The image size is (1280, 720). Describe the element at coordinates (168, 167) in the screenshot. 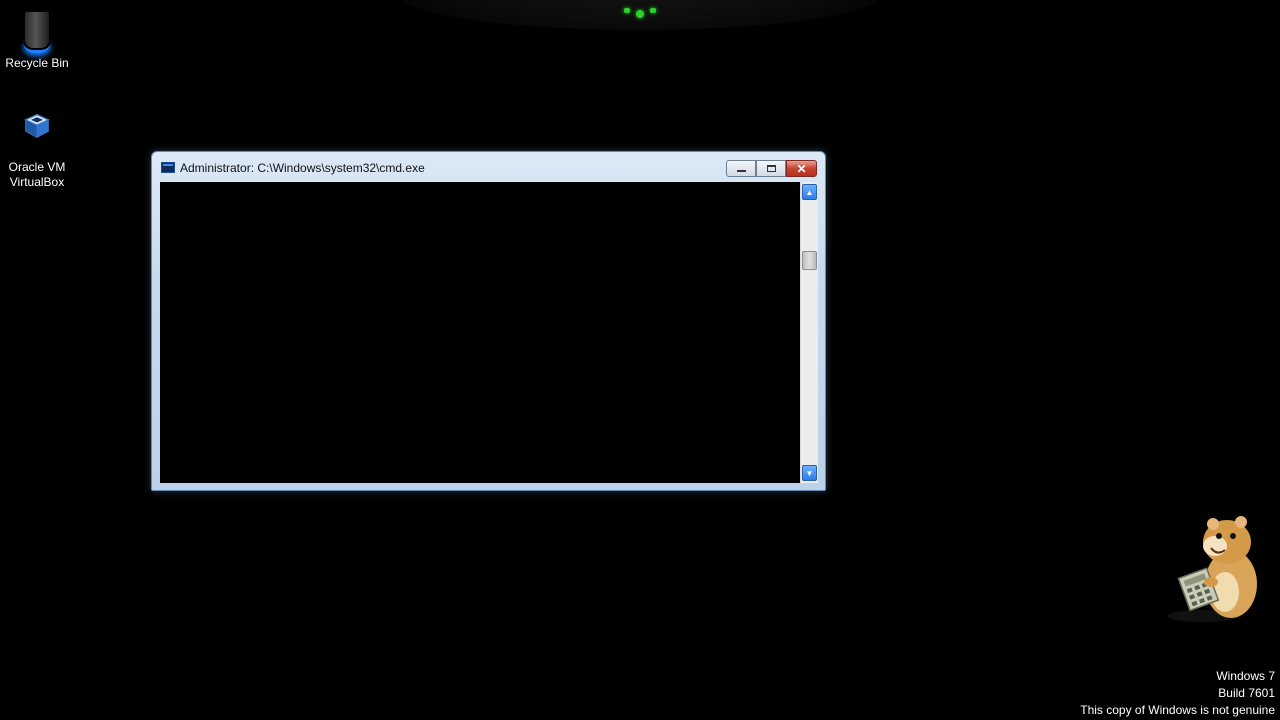

I see `cmd-icon` at that location.